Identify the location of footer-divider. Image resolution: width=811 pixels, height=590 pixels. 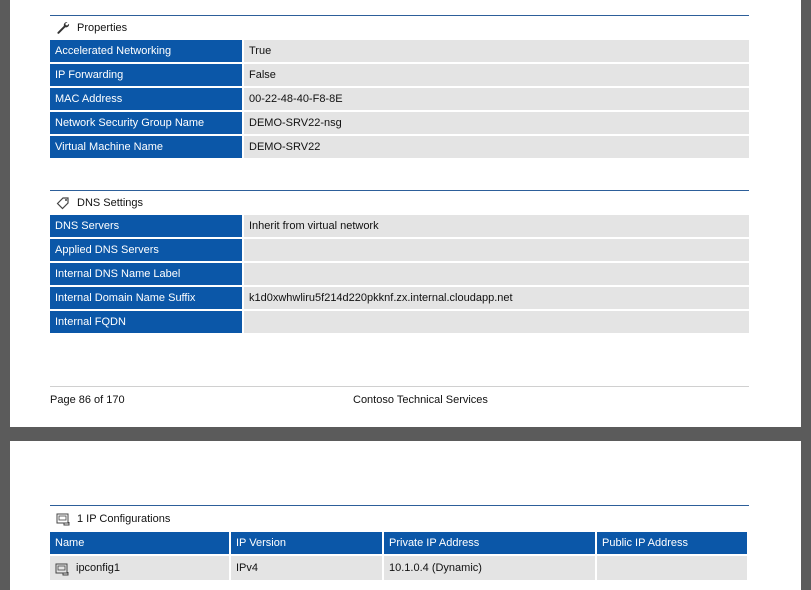
(399, 386).